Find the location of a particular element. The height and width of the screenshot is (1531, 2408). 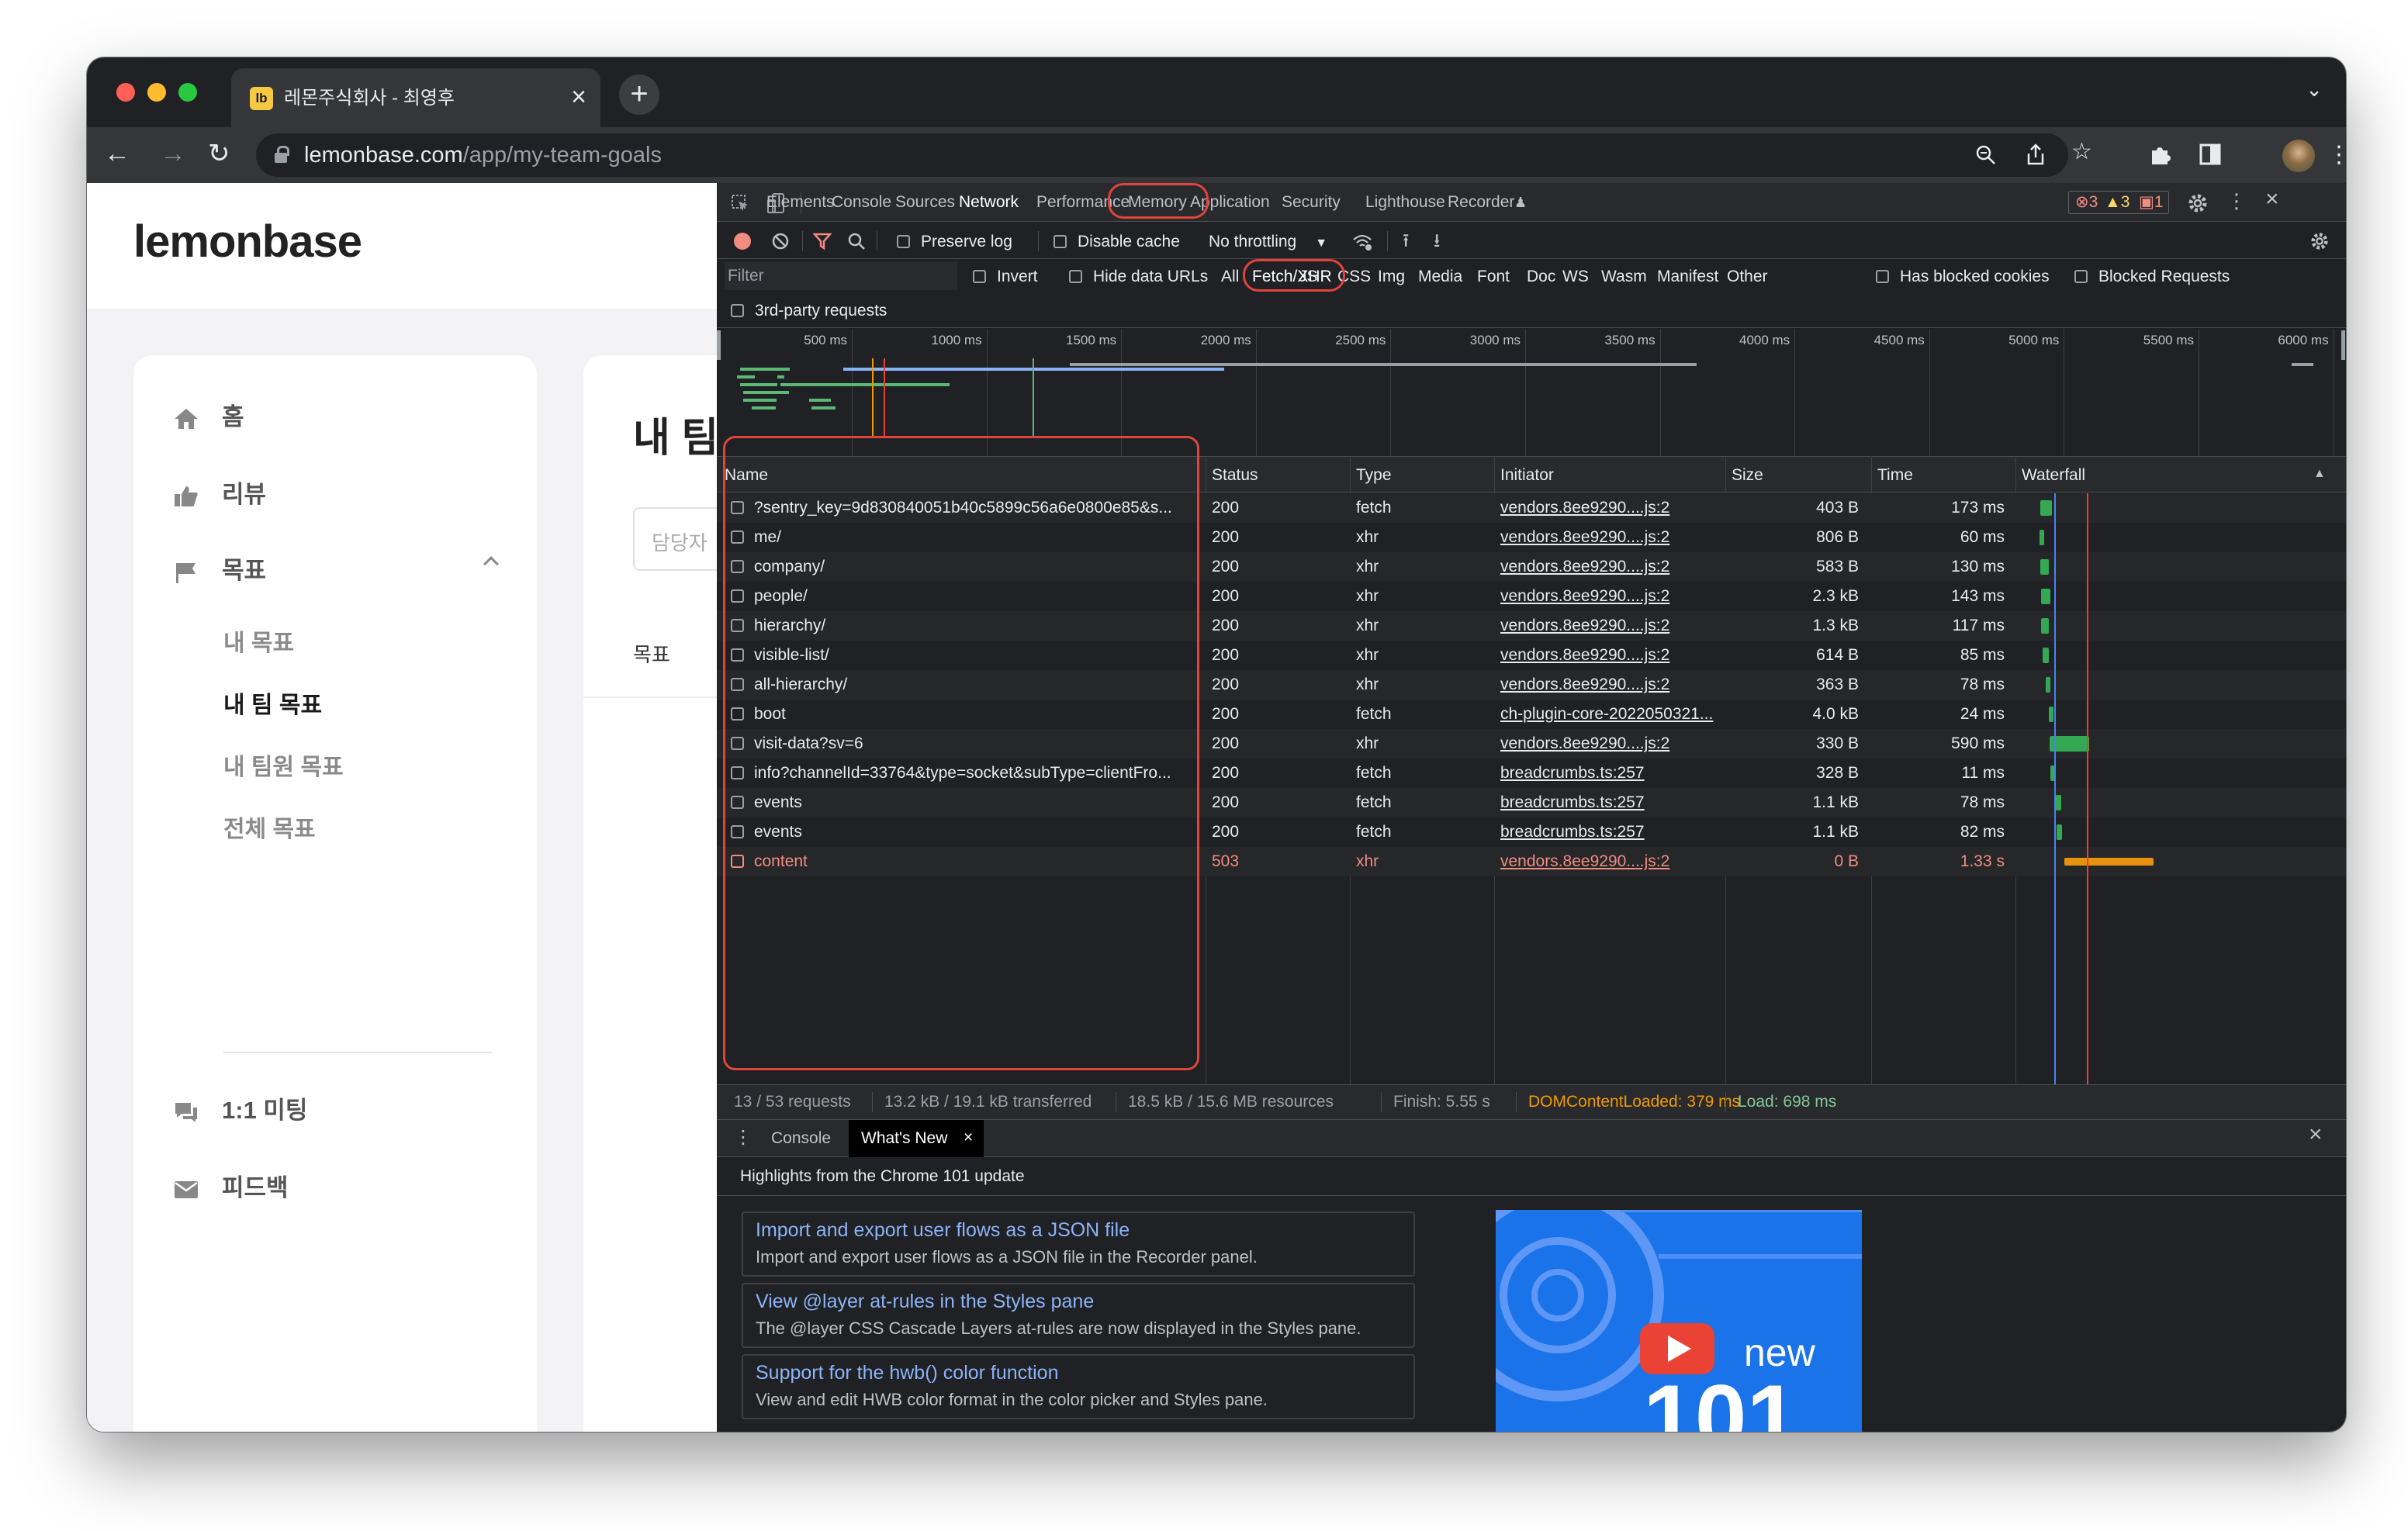

type-filter-manifest: Manifest is located at coordinates (1688, 277).